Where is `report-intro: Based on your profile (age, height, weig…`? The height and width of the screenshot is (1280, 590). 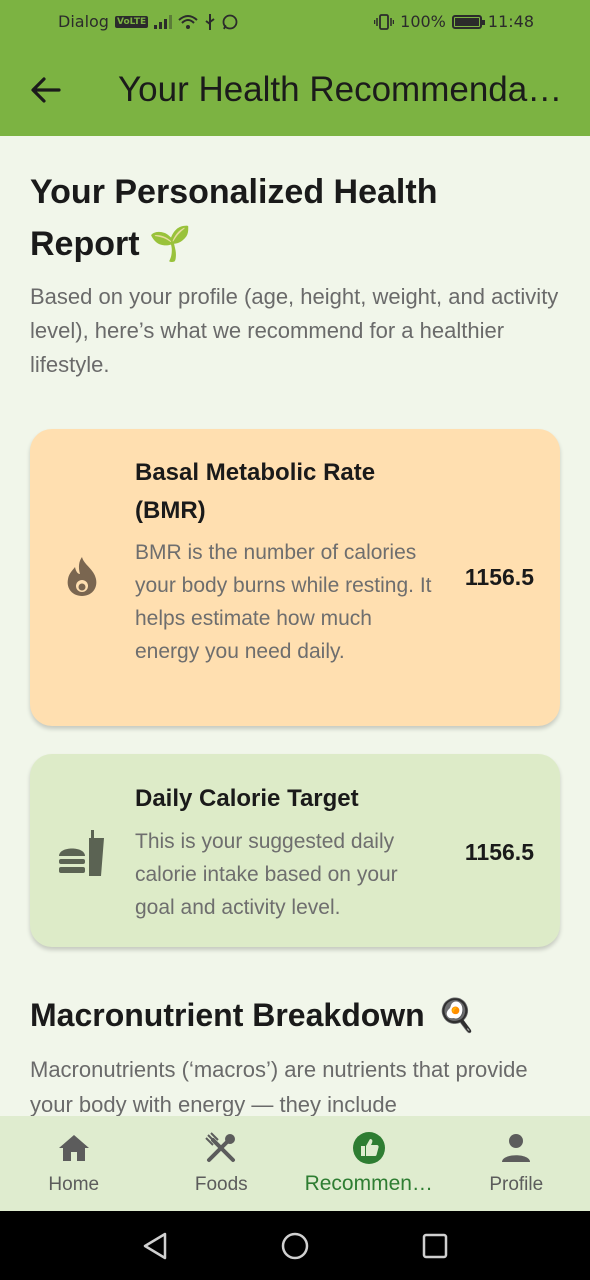
report-intro: Based on your profile (age, height, weig… is located at coordinates (294, 330).